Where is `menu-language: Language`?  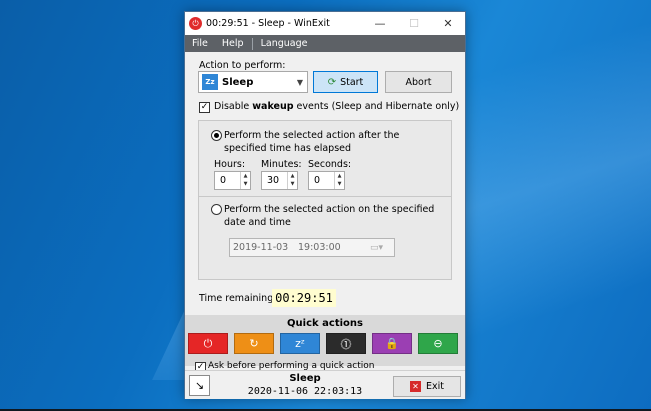
menu-language: Language is located at coordinates (284, 43).